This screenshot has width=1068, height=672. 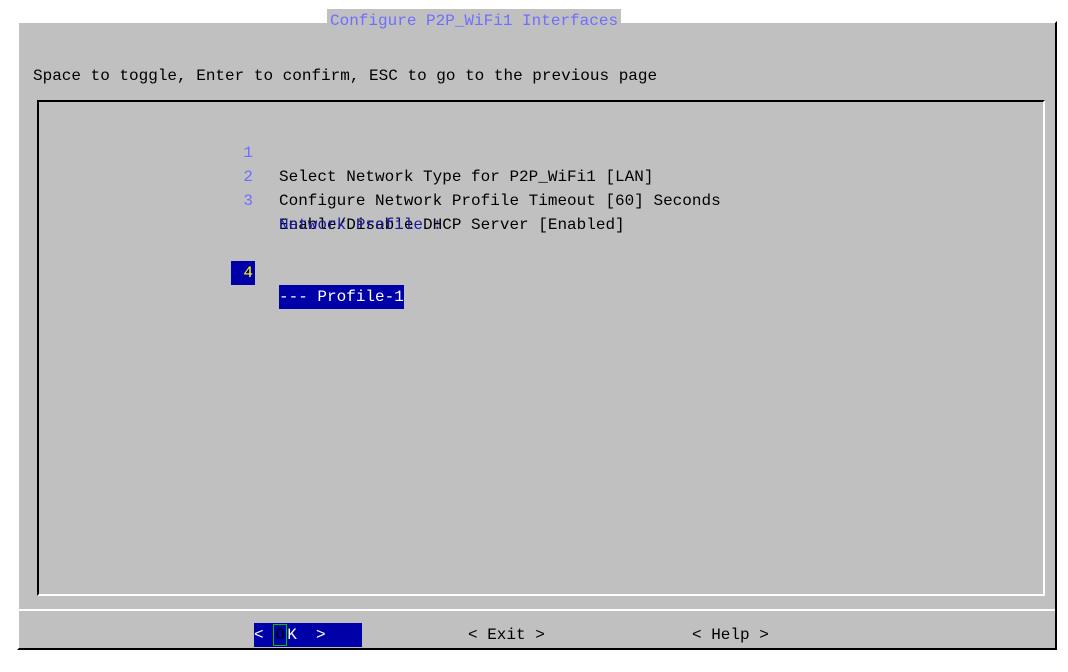 I want to click on menu-item-profile-1: 4 --- Profile-1, so click(x=221, y=273).